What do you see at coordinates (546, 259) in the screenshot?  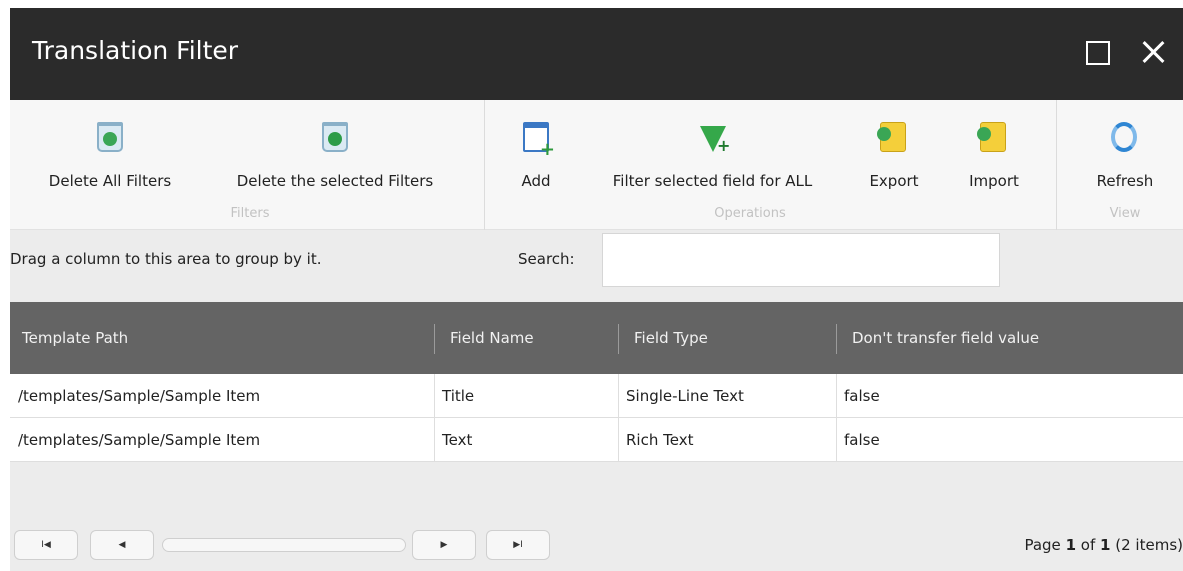 I see `search-label: Search:` at bounding box center [546, 259].